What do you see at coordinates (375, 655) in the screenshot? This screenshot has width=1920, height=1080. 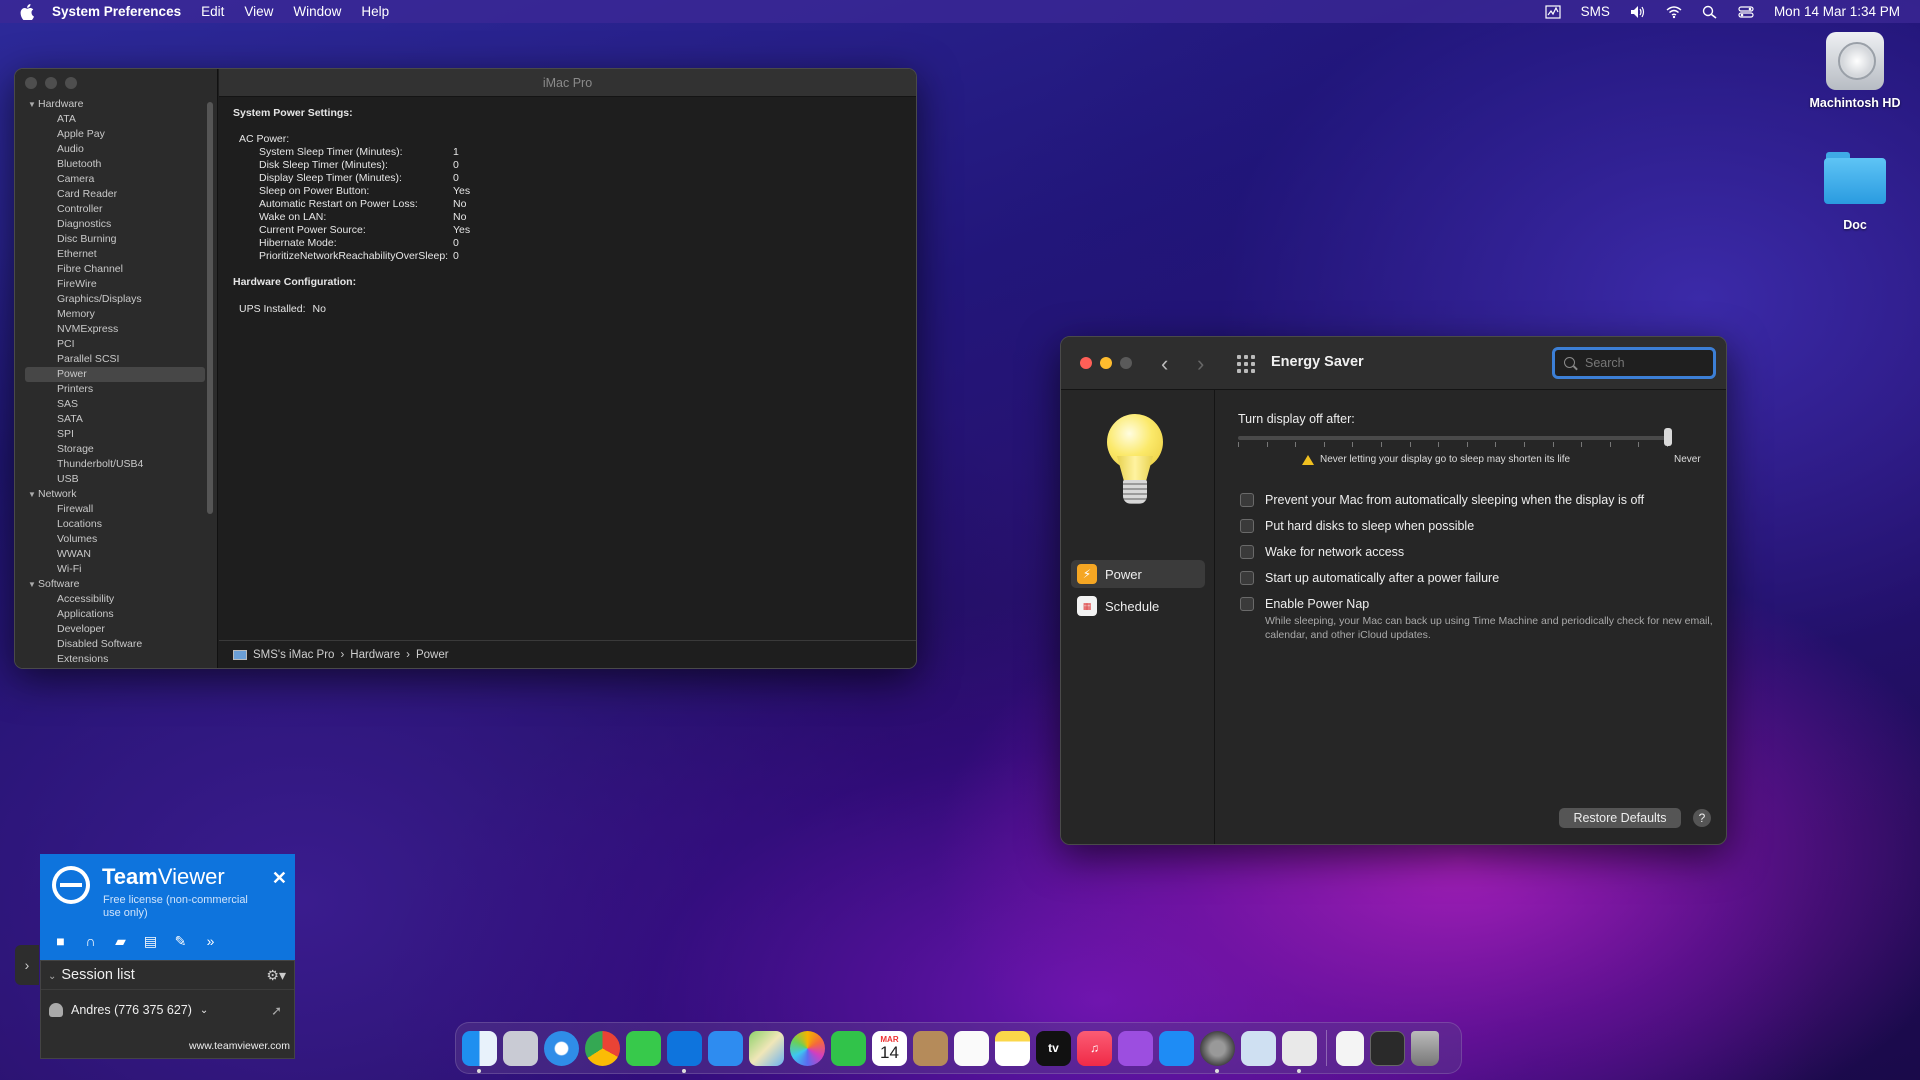 I see `breadcrumb-item: Hardware` at bounding box center [375, 655].